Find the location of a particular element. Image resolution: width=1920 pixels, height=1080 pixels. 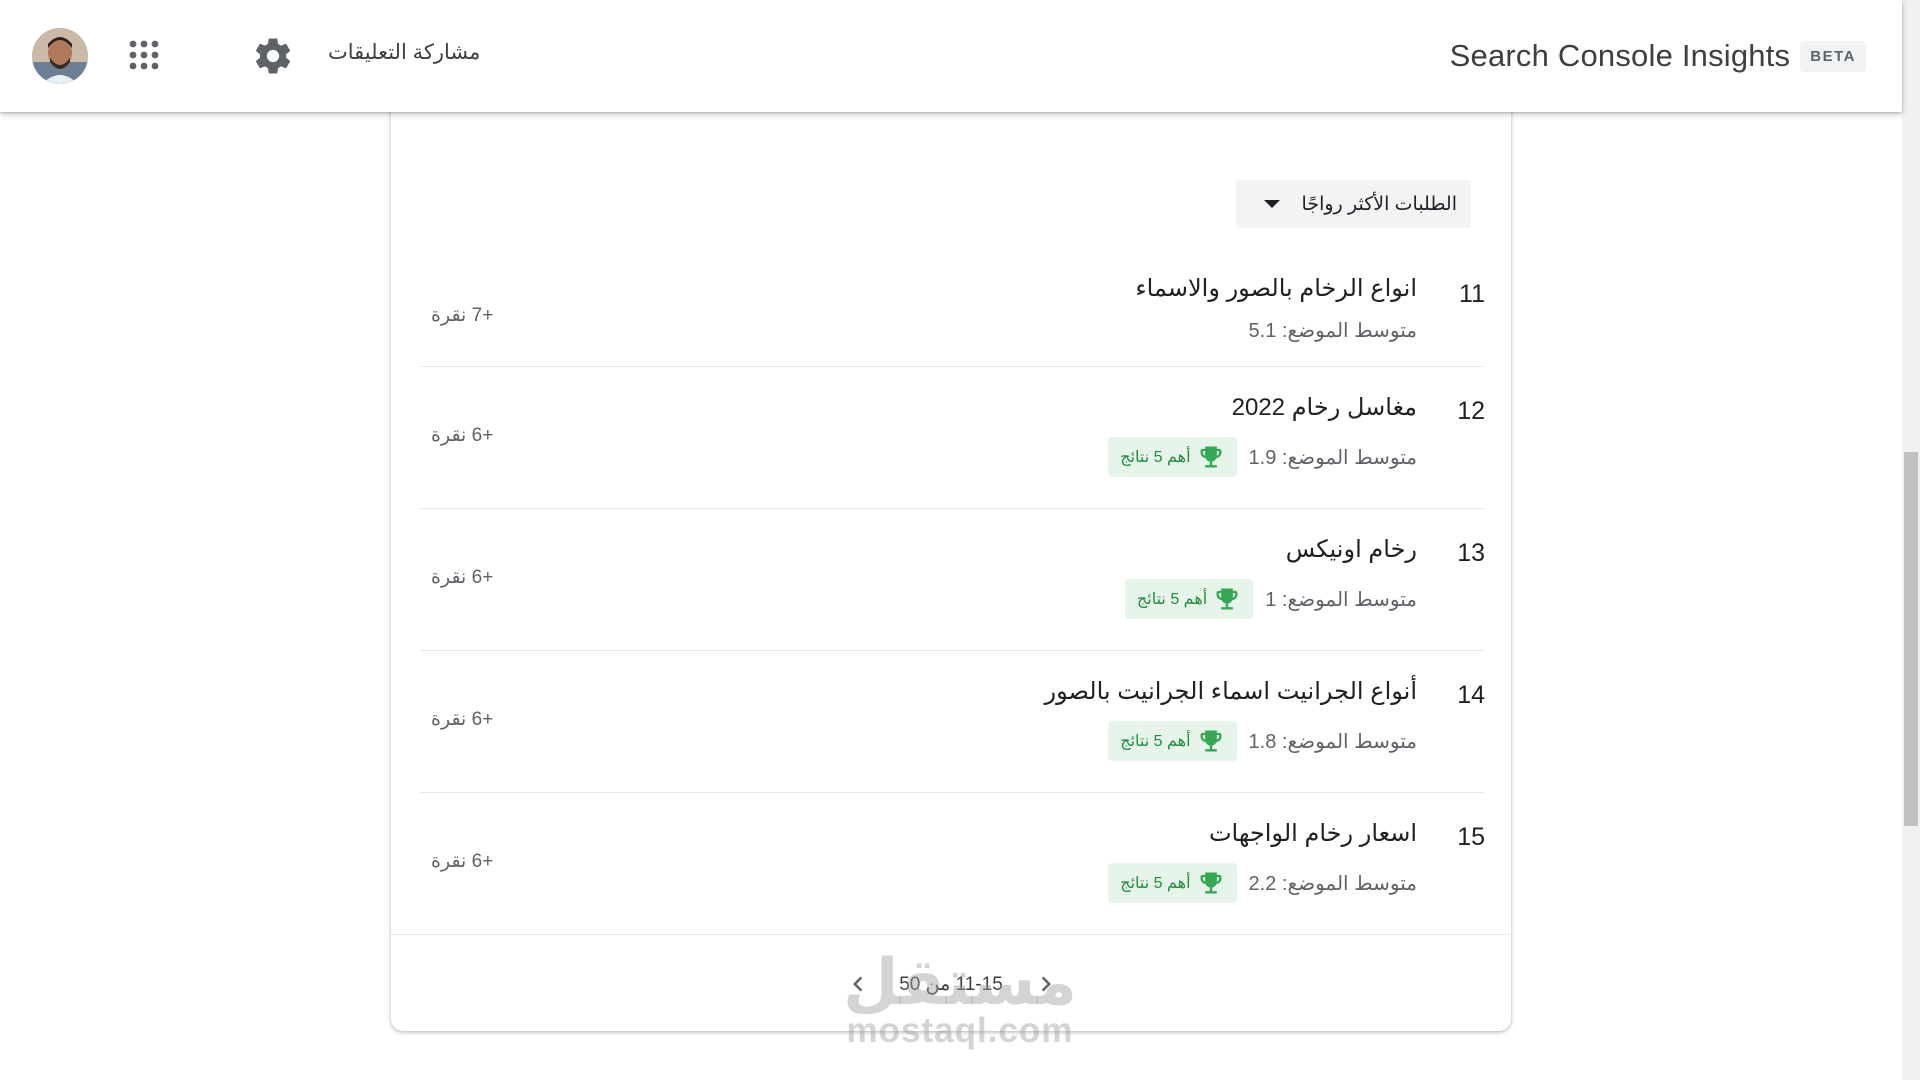

scrollbar-track is located at coordinates (1911, 540).